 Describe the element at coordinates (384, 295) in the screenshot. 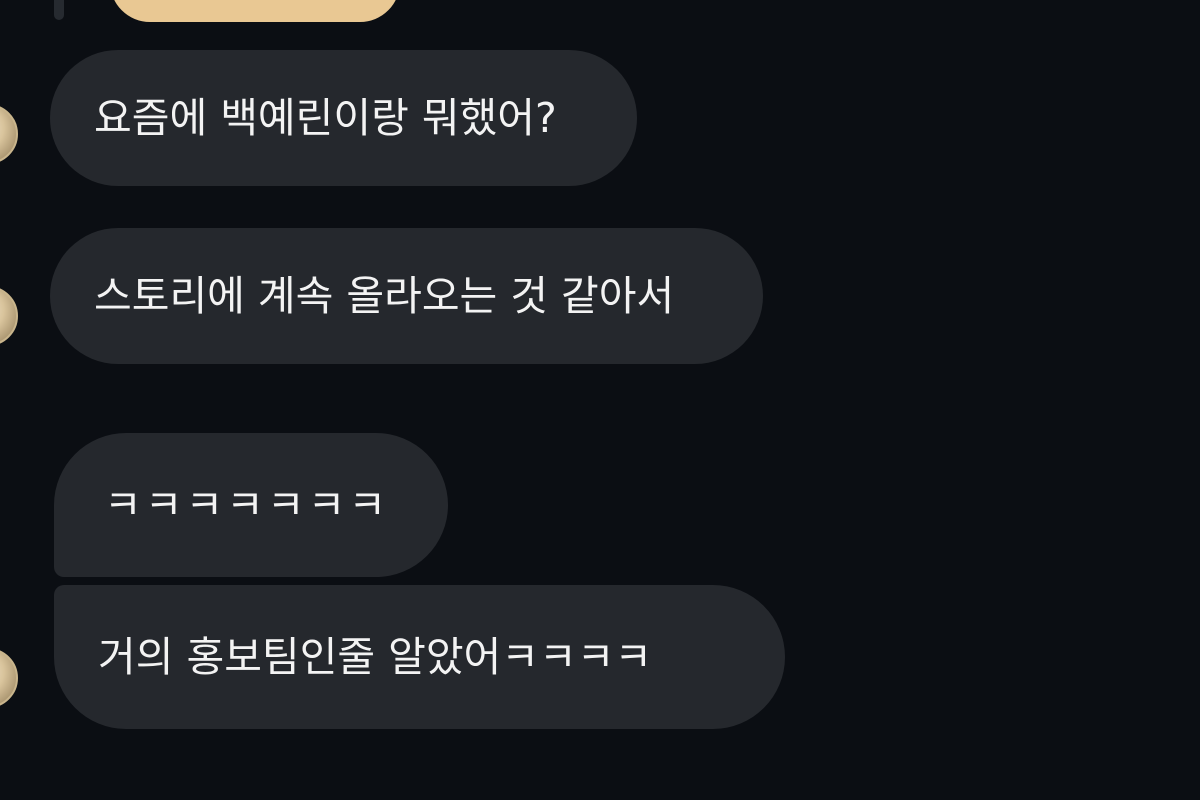

I see `message-text: 스토리에 계속 올라오는 것 같아서` at that location.